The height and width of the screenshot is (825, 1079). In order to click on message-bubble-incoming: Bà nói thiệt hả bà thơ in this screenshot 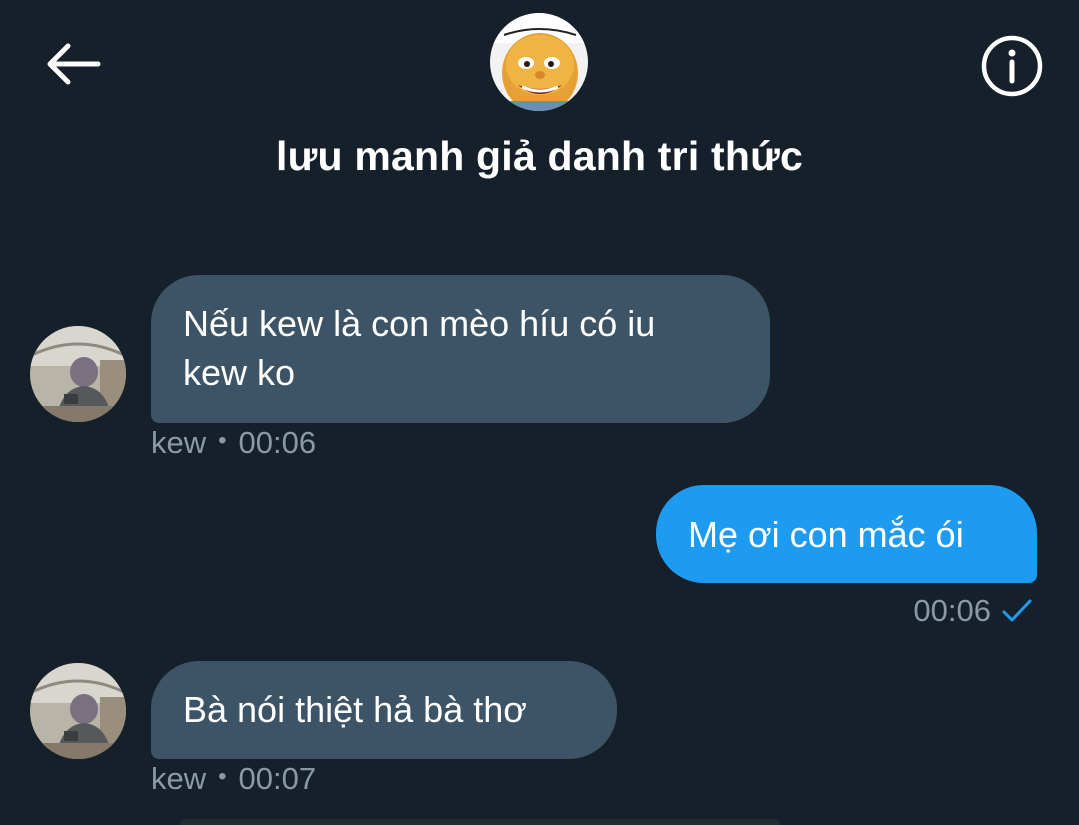, I will do `click(384, 710)`.